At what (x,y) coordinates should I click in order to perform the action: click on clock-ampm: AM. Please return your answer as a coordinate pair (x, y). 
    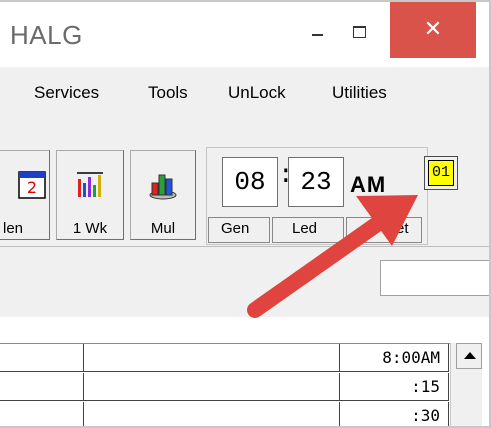
    Looking at the image, I should click on (368, 185).